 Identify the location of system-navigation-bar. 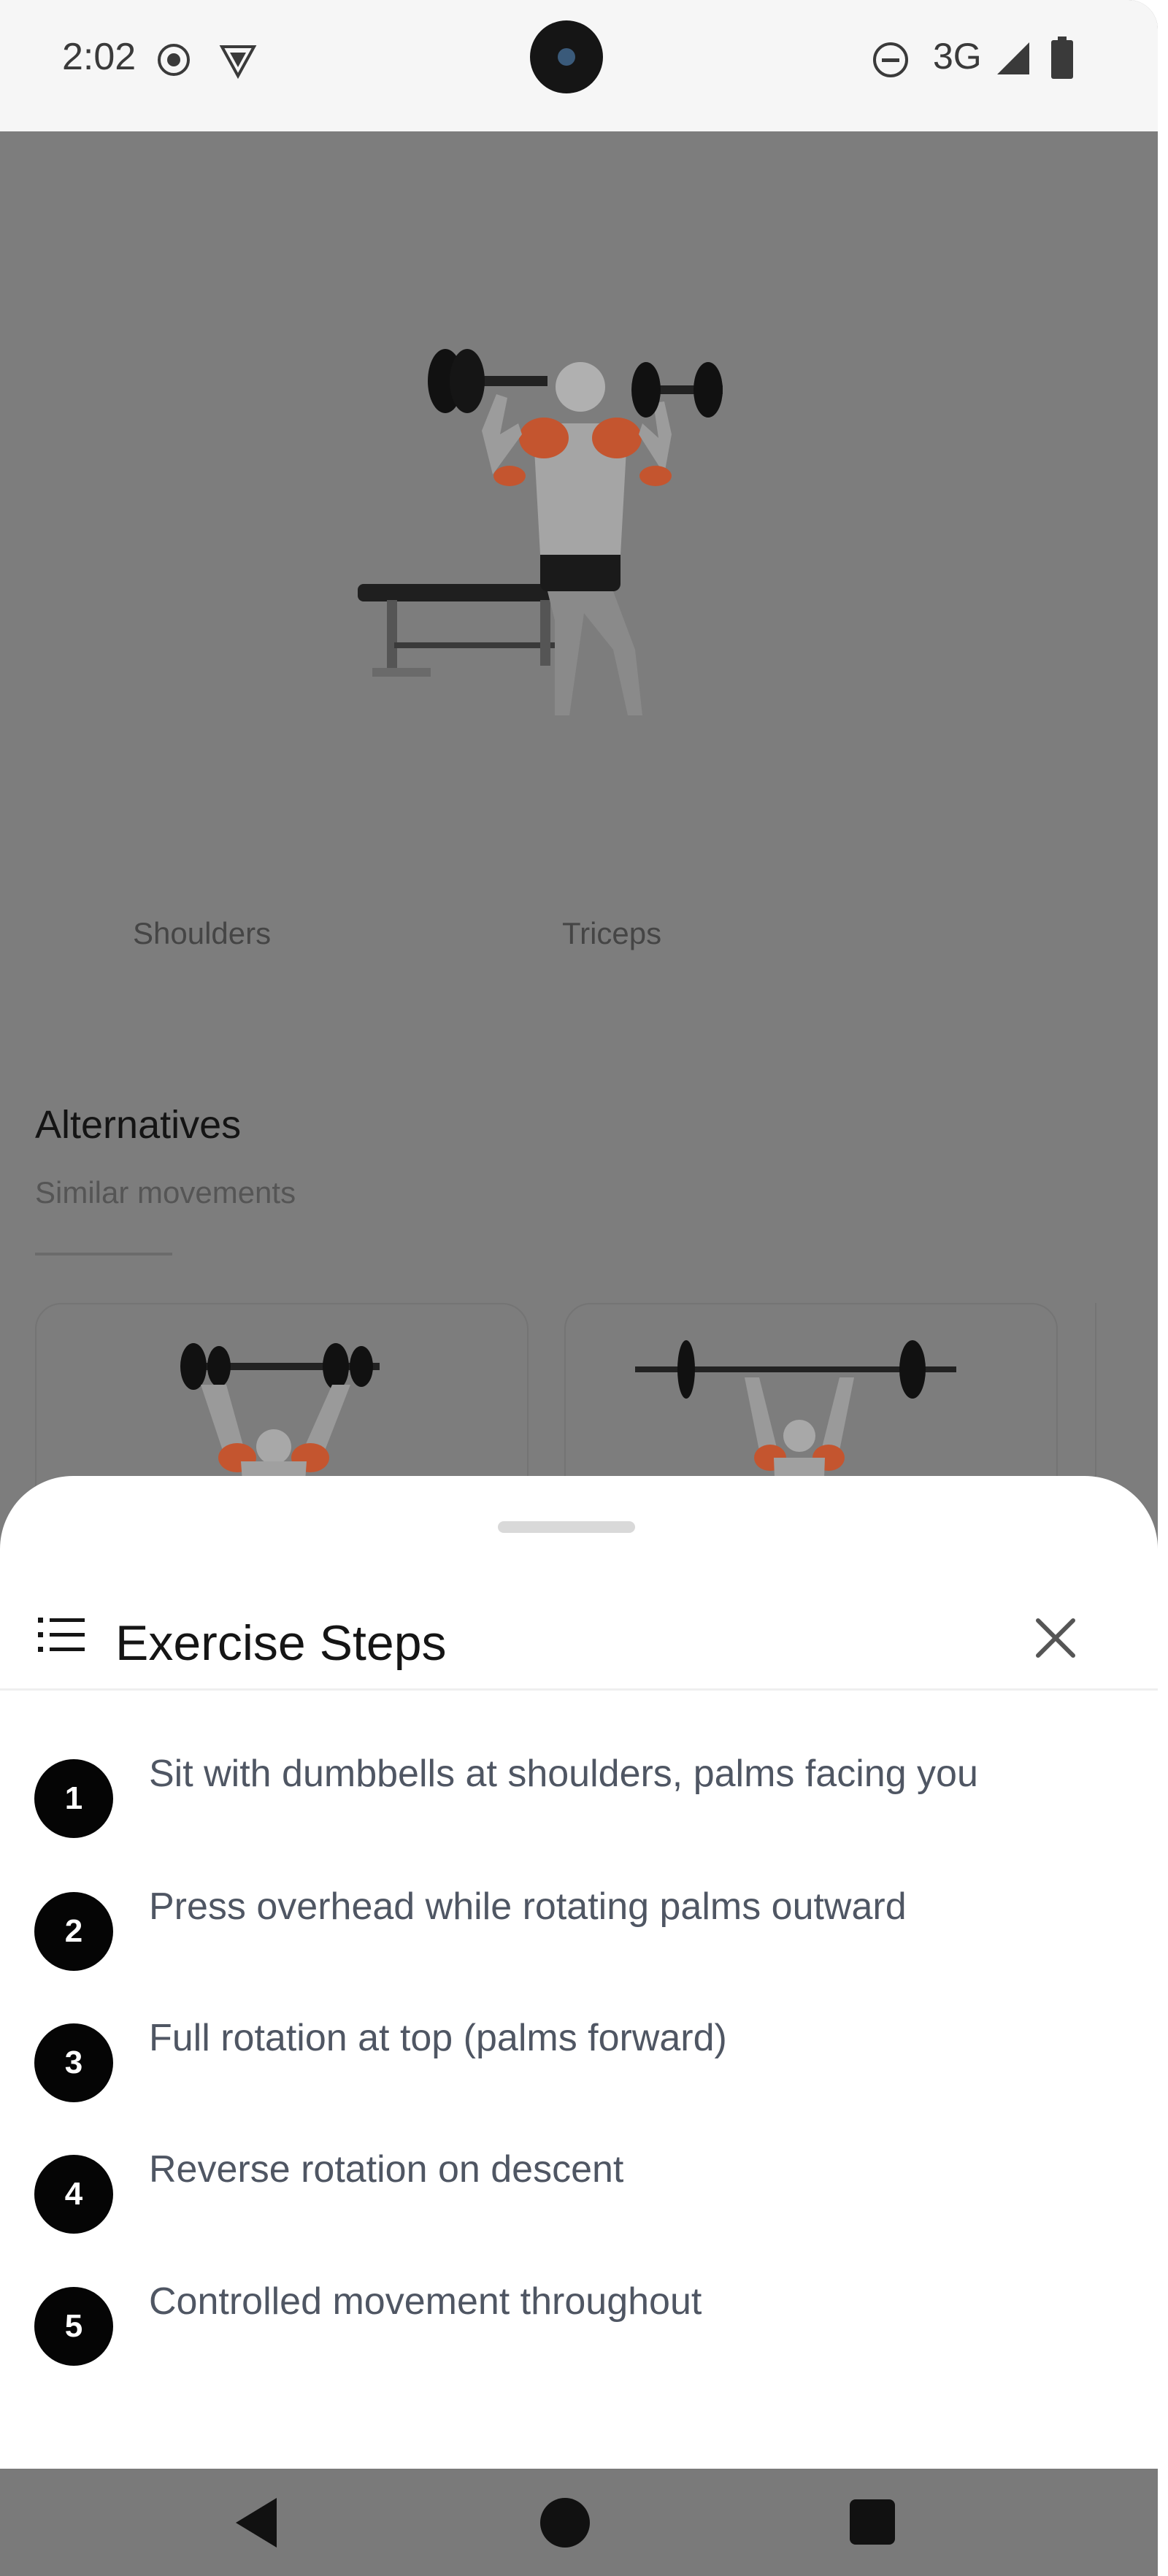
(579, 2522).